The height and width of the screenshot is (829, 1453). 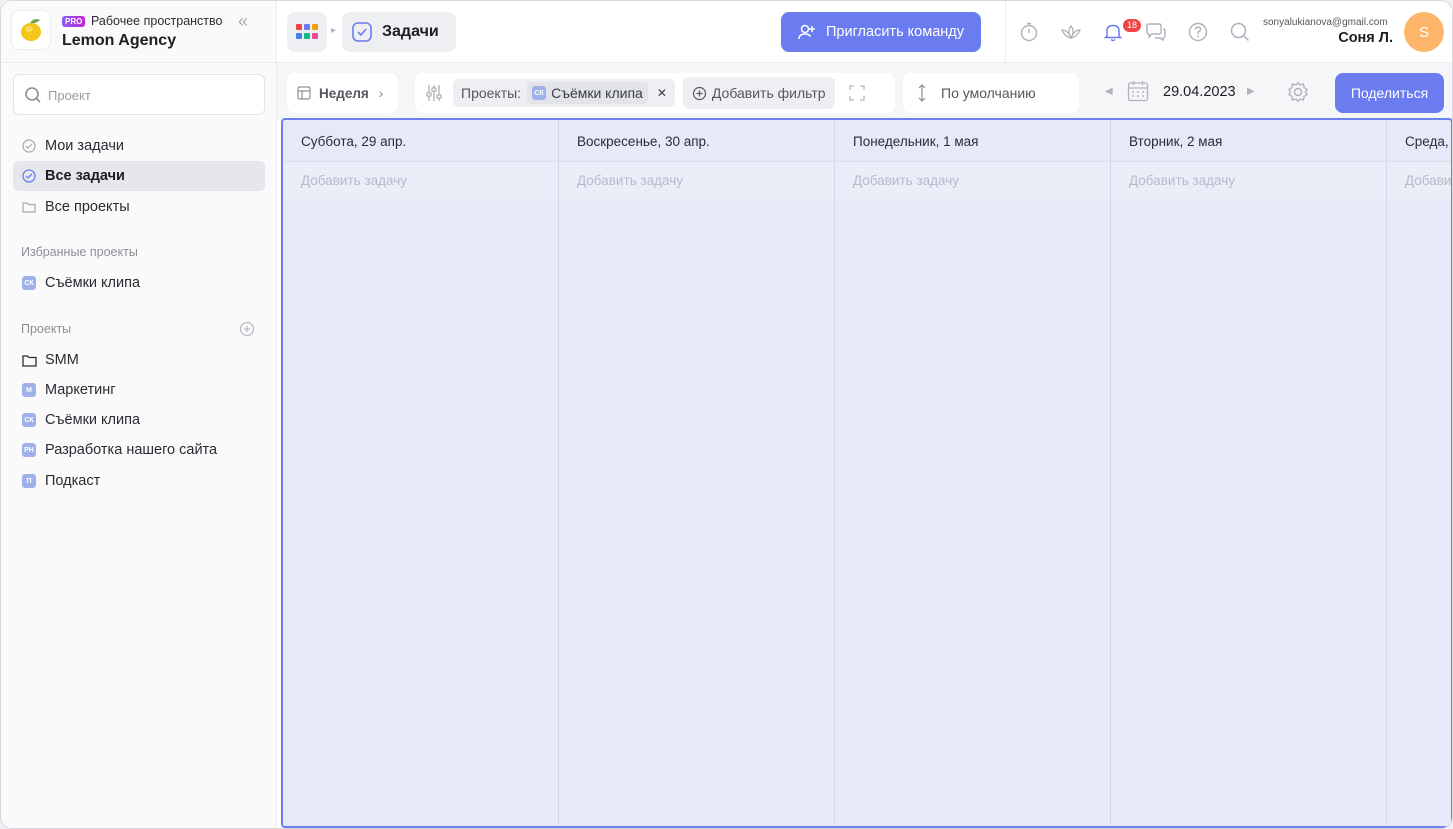 What do you see at coordinates (1419, 473) in the screenshot?
I see `day-column: Среда, 3 мая Добавить задачу` at bounding box center [1419, 473].